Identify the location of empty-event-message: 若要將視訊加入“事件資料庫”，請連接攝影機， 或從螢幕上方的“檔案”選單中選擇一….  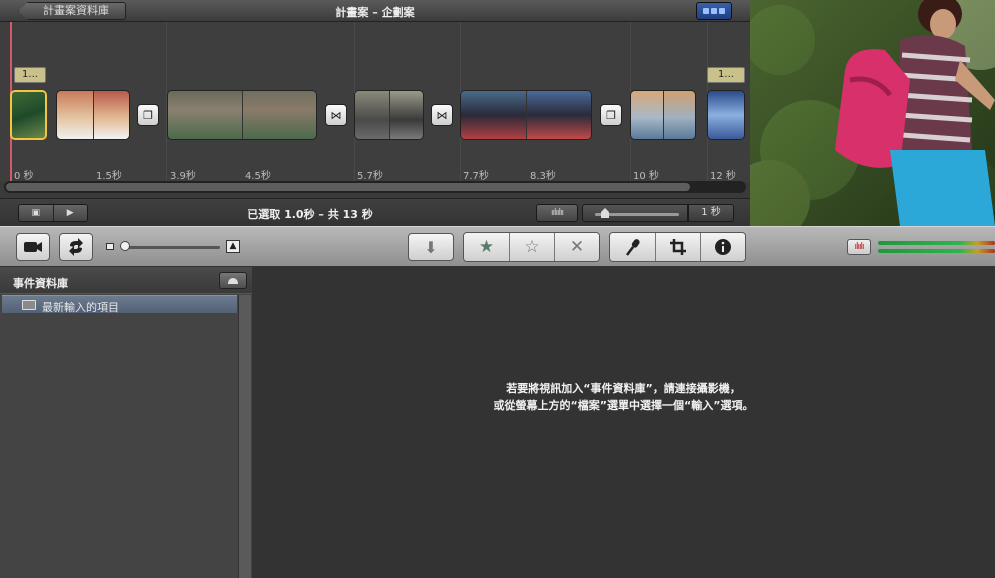
(623, 397).